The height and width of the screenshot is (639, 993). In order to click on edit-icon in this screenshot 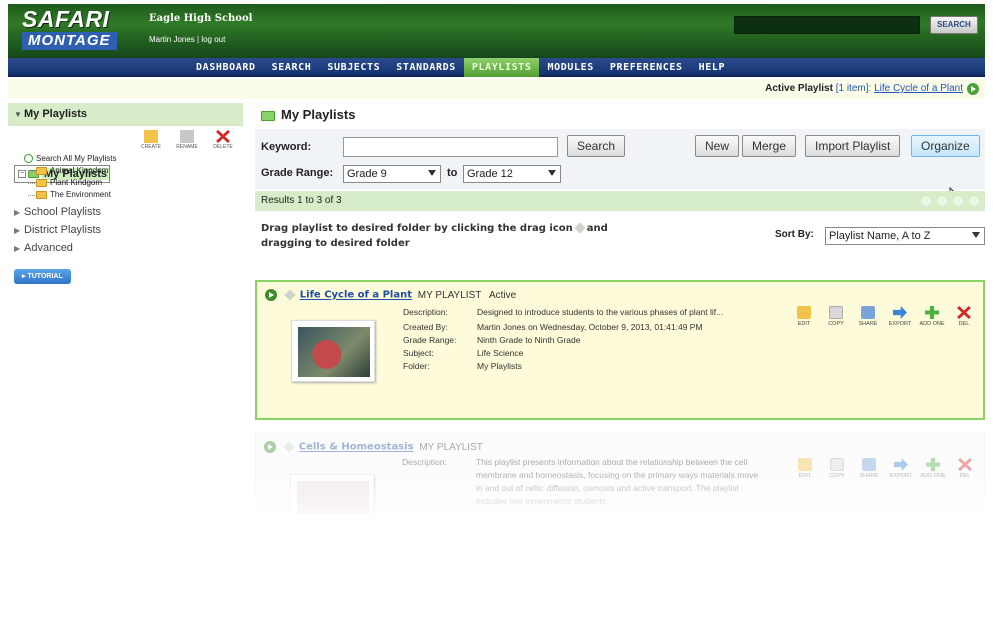, I will do `click(804, 312)`.